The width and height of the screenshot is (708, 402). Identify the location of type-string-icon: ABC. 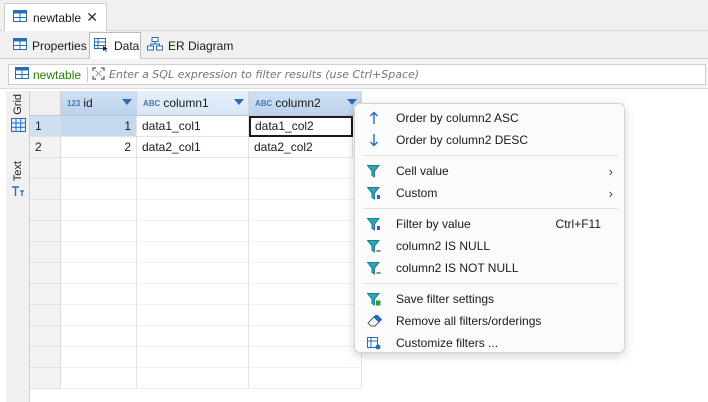
(264, 103).